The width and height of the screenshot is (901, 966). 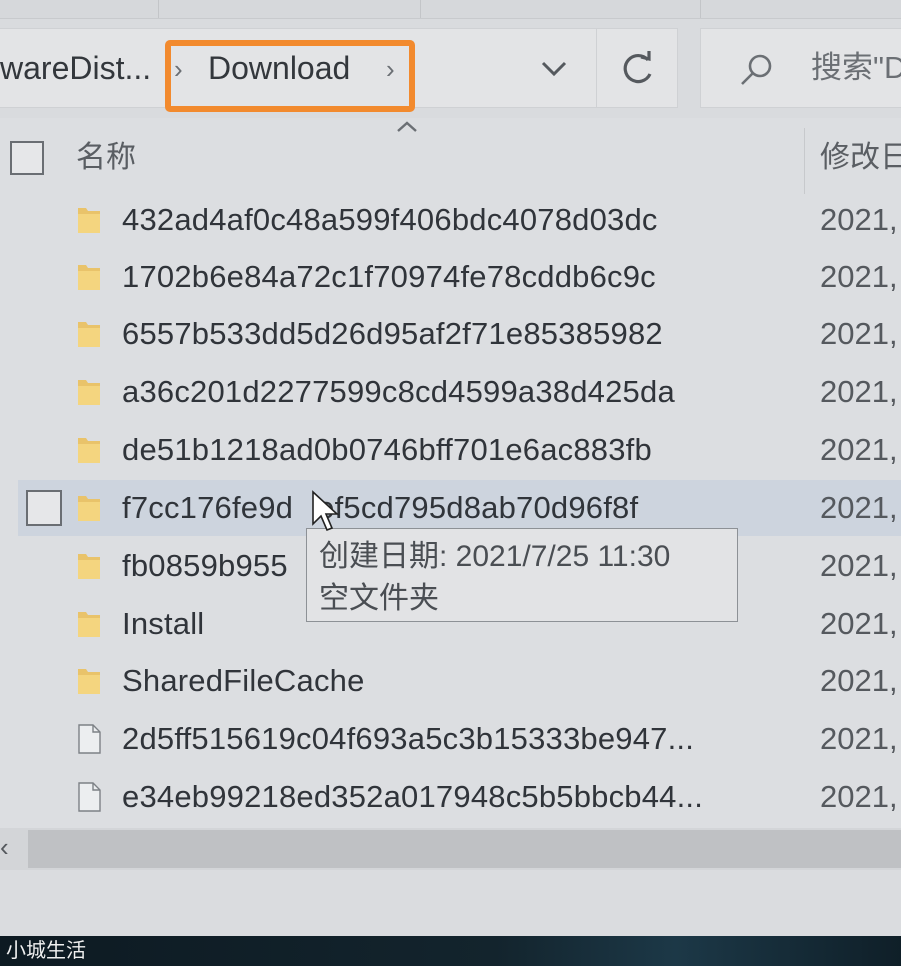 I want to click on list-item: 6557b533dd5d26d95af2f71e85385982 2021,, so click(x=450, y=334).